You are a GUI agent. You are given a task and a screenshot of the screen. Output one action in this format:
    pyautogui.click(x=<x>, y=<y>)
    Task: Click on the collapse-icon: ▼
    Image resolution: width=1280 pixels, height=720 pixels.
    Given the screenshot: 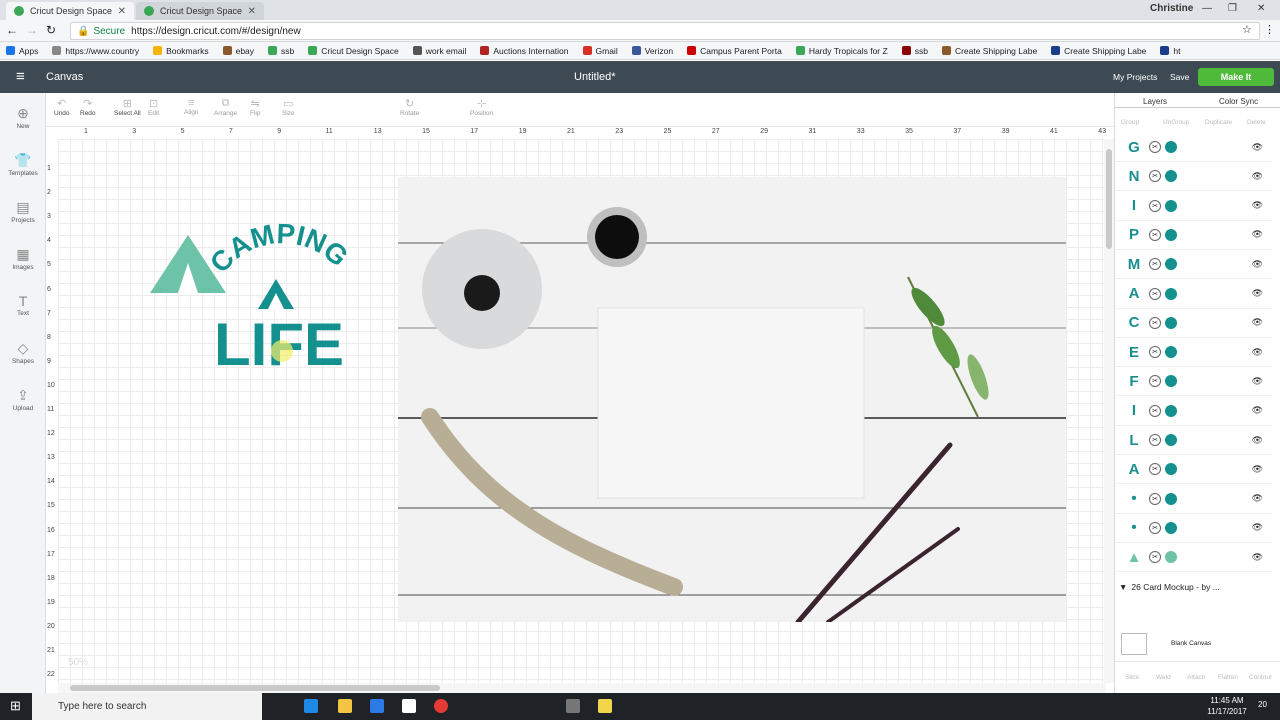 What is the action you would take?
    pyautogui.click(x=1123, y=587)
    